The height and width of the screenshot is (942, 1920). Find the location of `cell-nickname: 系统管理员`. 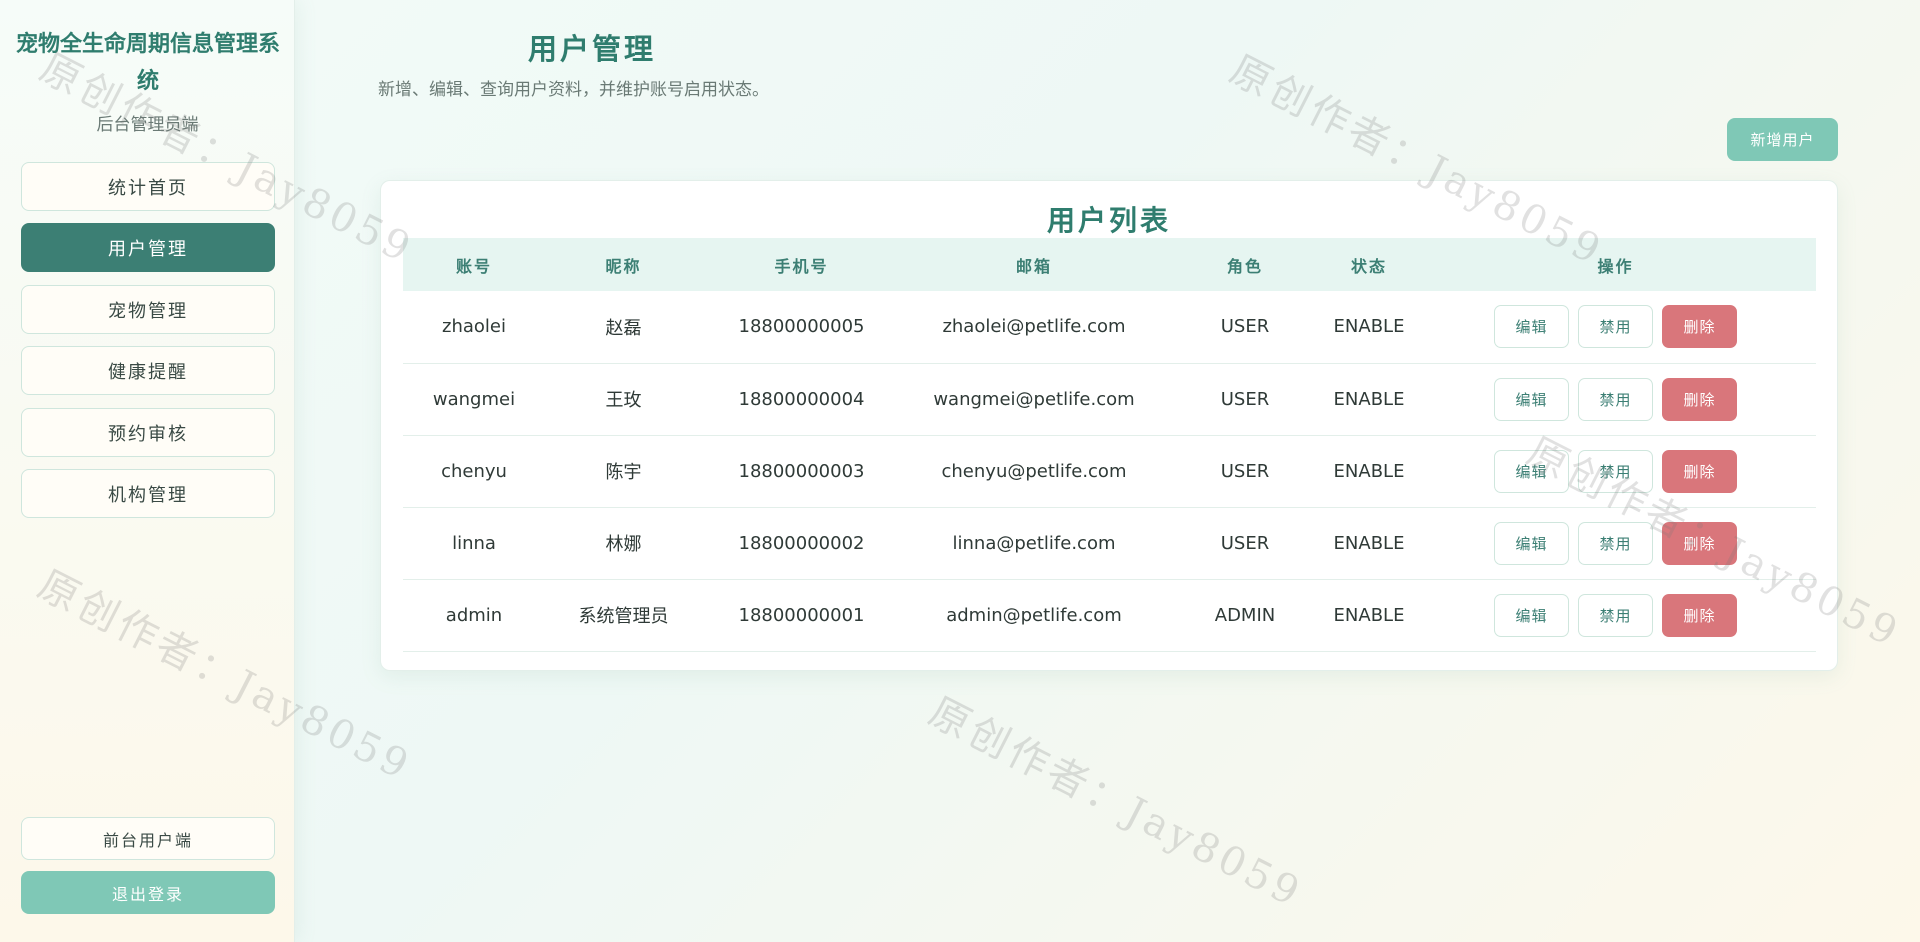

cell-nickname: 系统管理员 is located at coordinates (623, 615).